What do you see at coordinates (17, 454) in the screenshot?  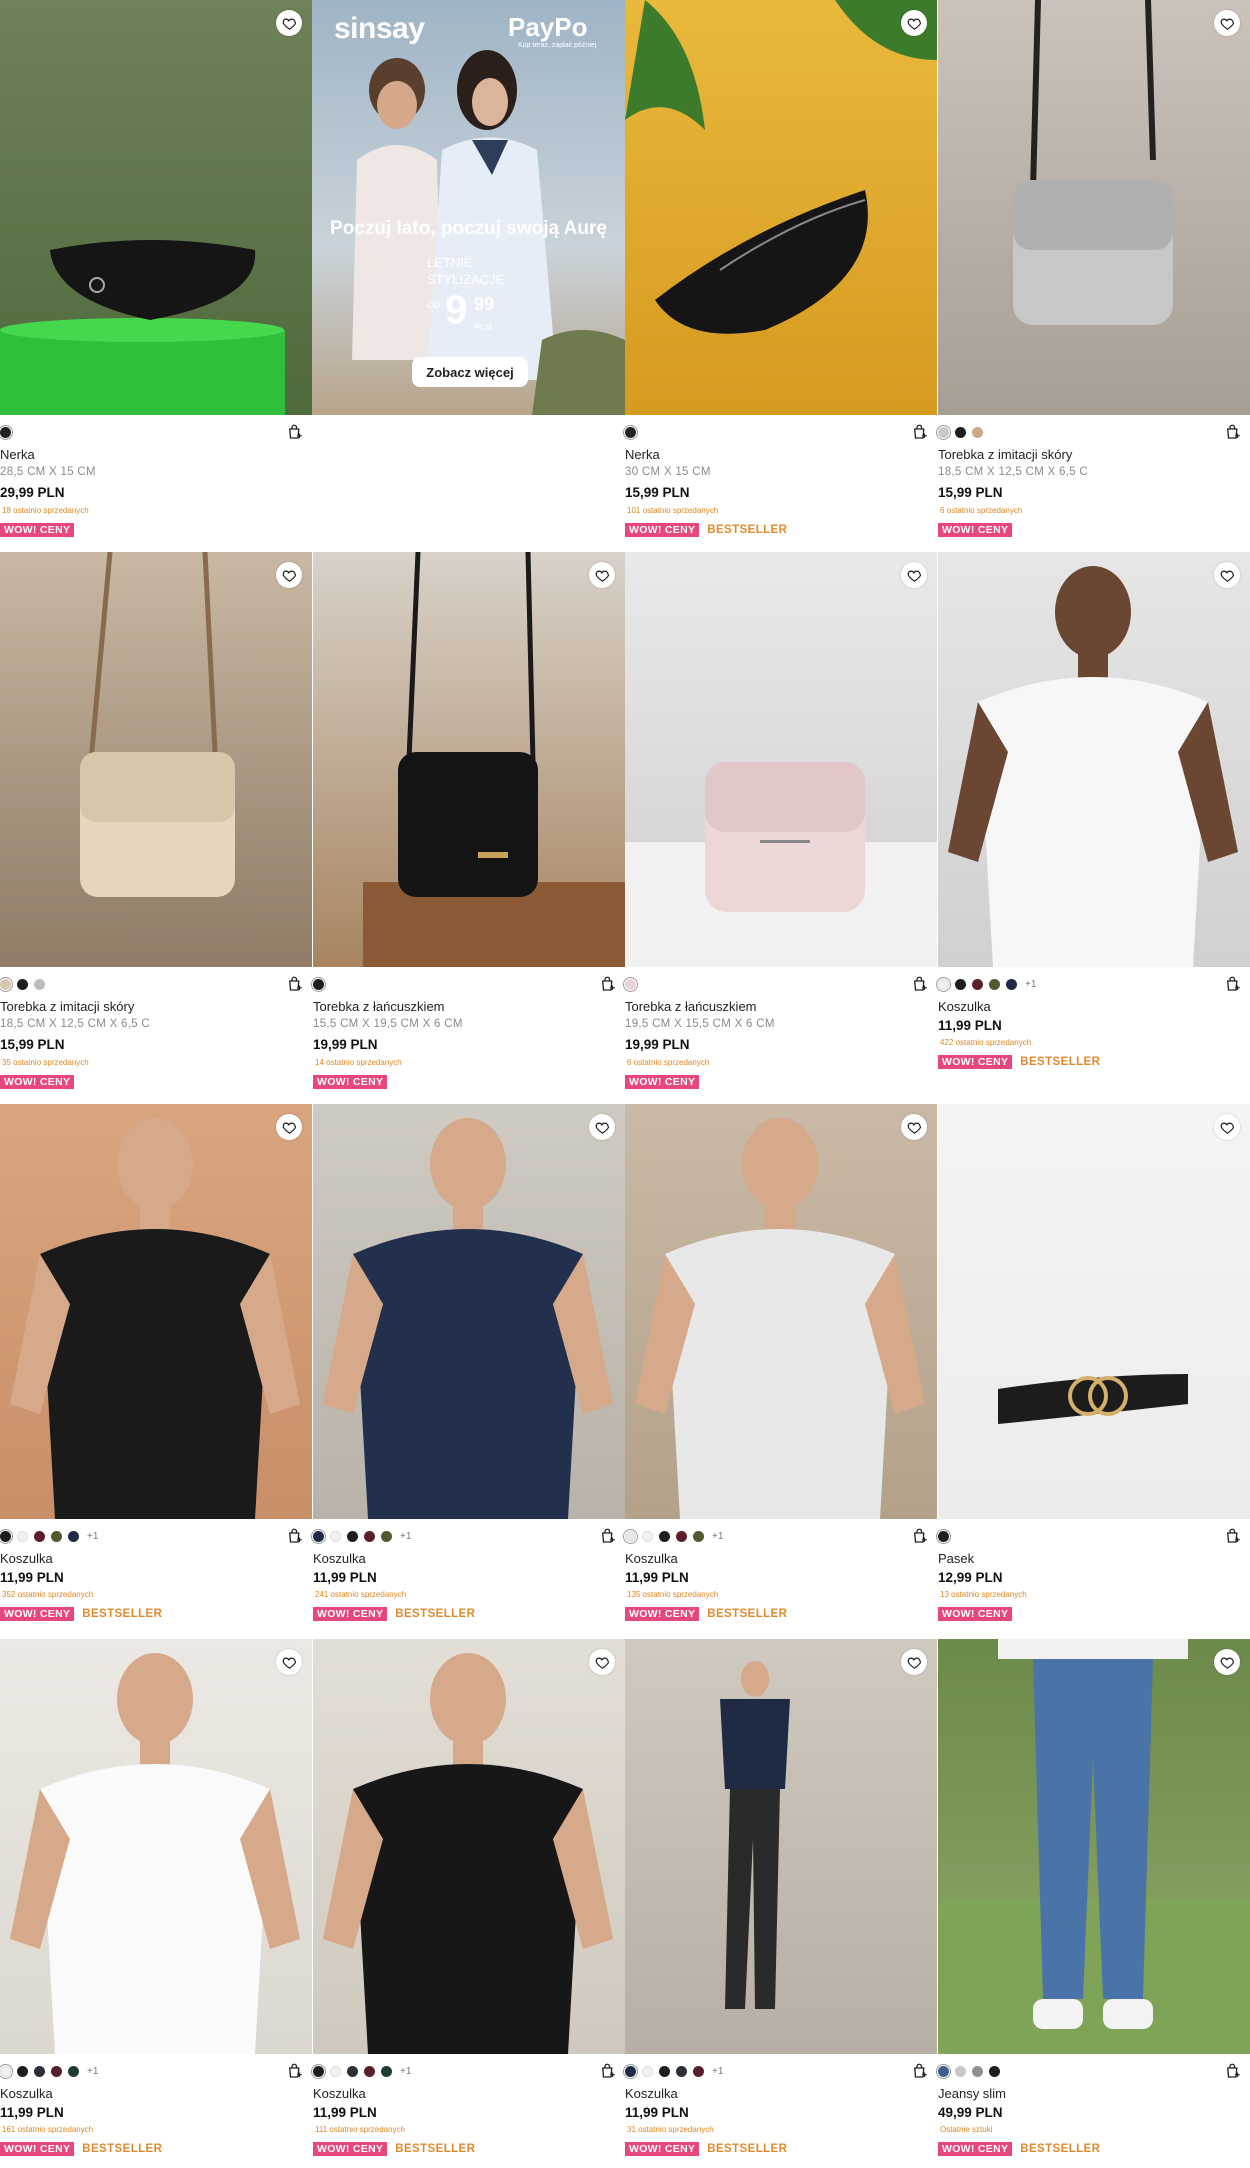 I see `product-name: Nerka` at bounding box center [17, 454].